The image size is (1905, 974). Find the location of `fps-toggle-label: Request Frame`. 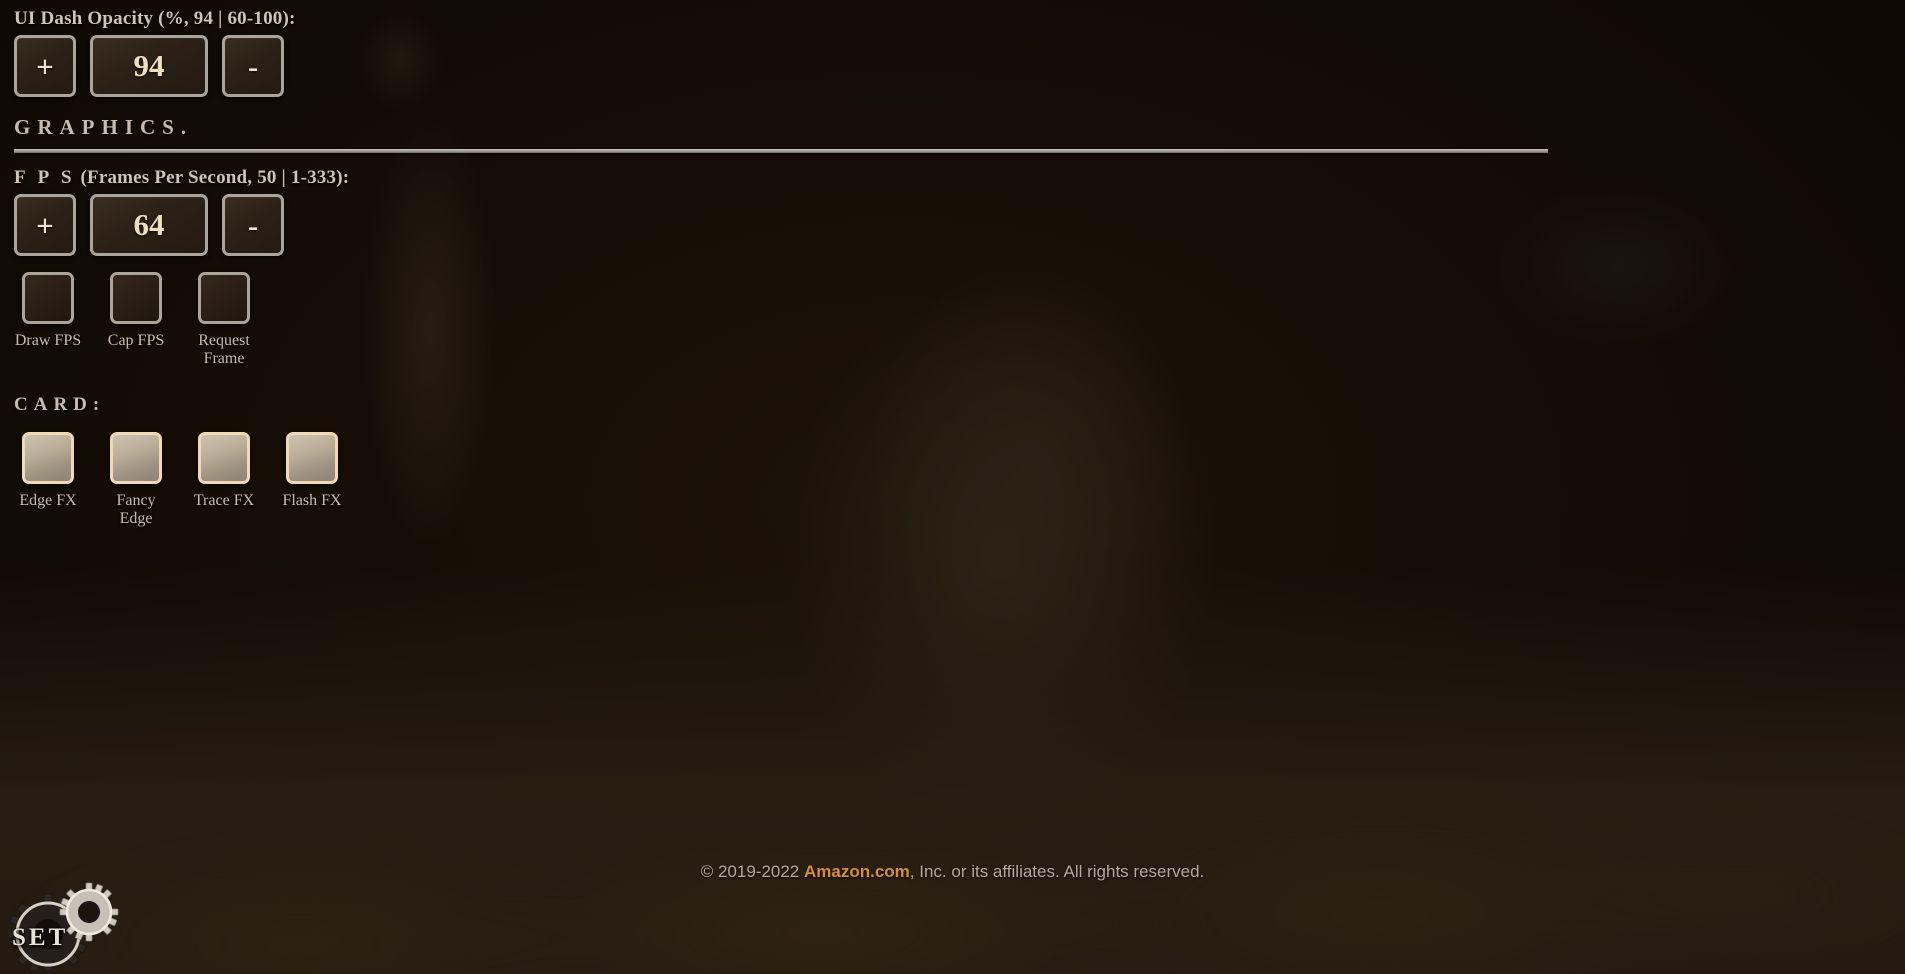

fps-toggle-label: Request Frame is located at coordinates (224, 349).